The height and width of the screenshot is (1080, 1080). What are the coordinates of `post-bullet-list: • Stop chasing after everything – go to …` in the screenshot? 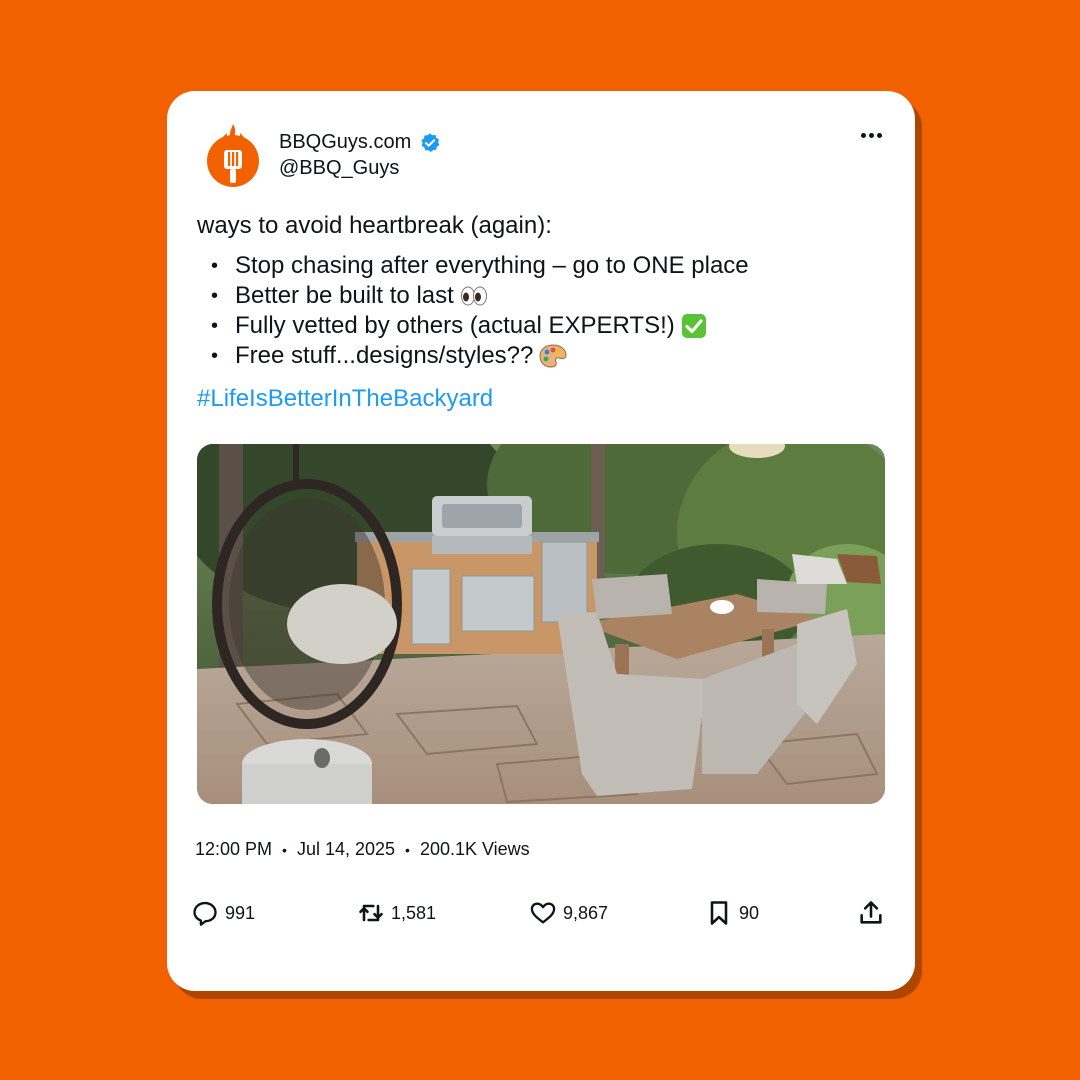 It's located at (473, 311).